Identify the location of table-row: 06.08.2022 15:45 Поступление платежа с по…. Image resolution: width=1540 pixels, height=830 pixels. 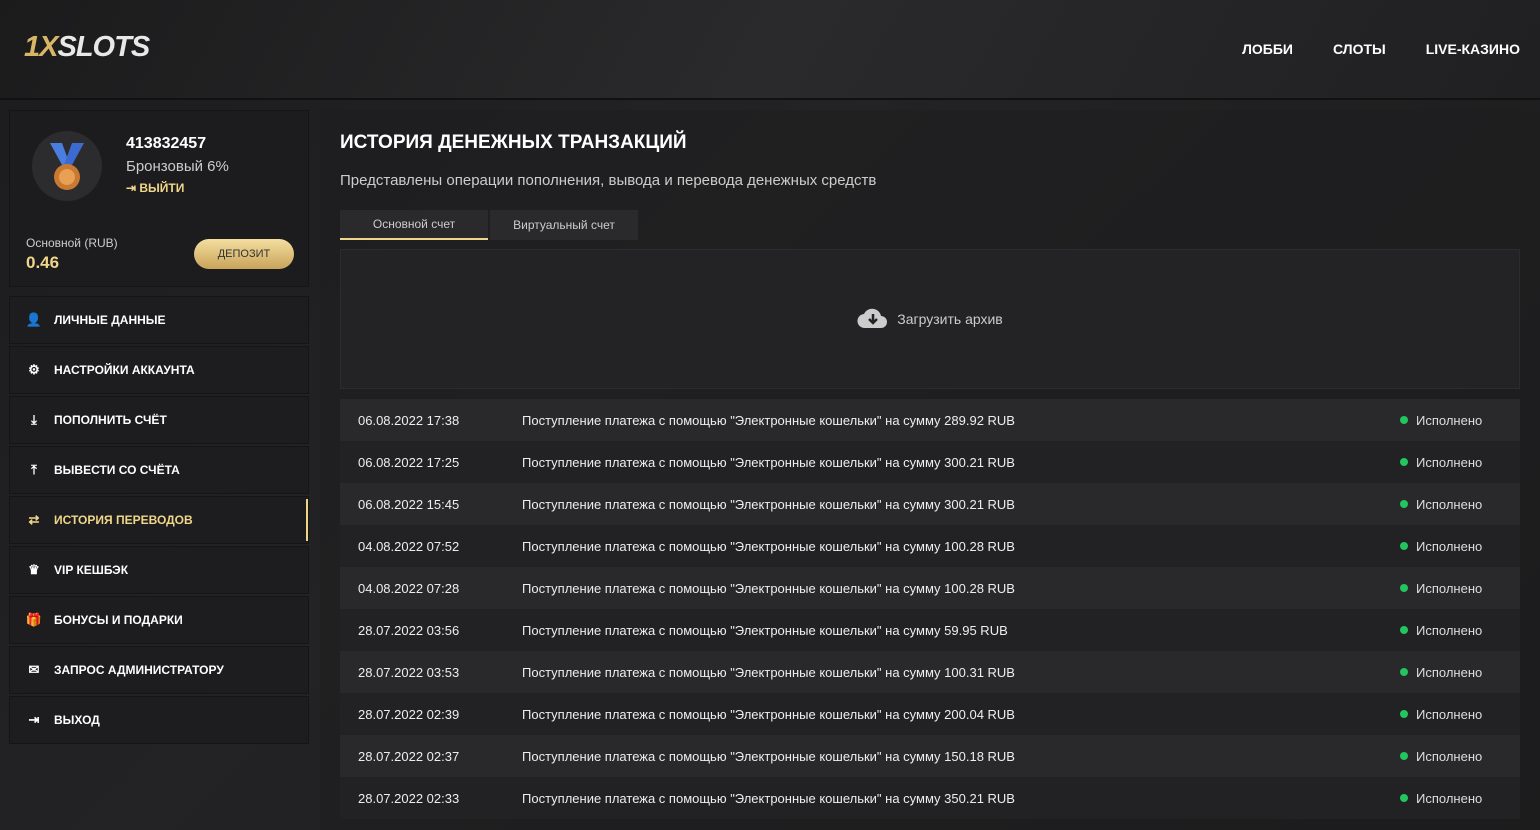
(930, 504).